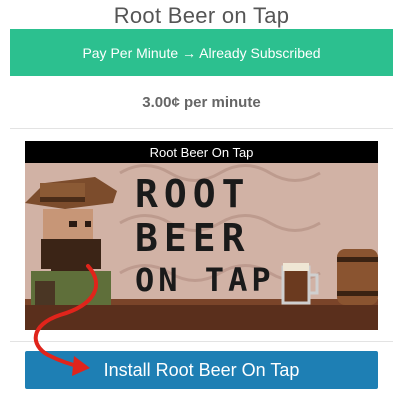 This screenshot has height=401, width=403. I want to click on game-card-title: Root Beer On Tap, so click(201, 152).